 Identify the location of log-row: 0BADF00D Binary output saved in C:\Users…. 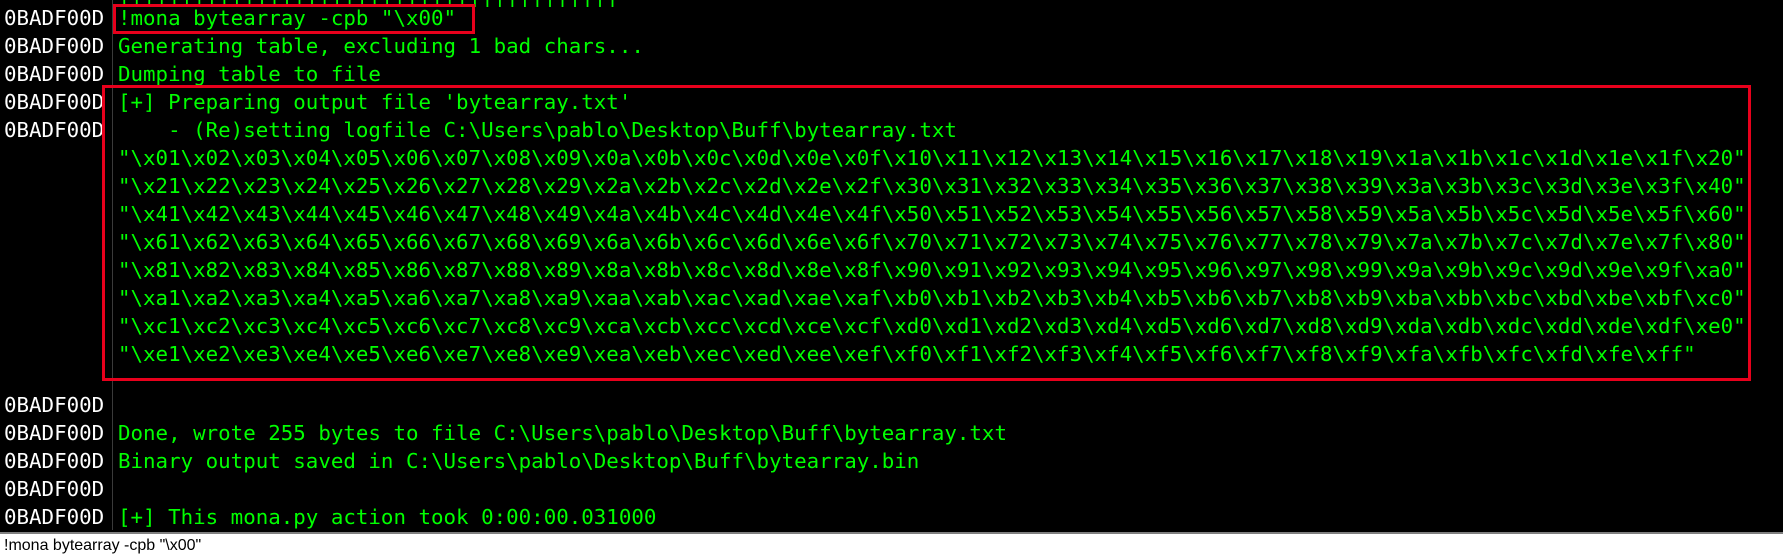
(891, 461).